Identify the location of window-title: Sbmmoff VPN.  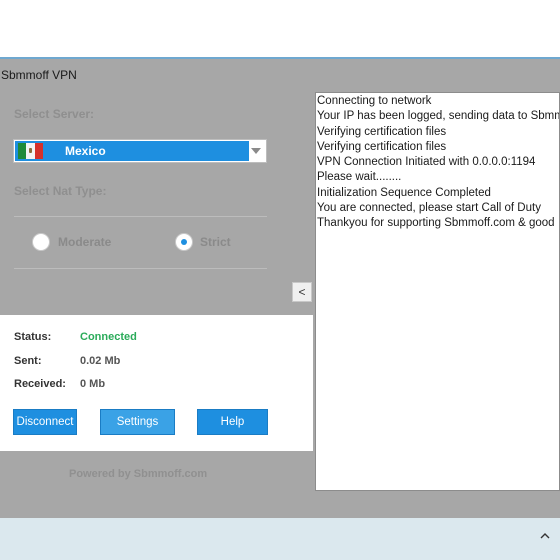
(39, 75).